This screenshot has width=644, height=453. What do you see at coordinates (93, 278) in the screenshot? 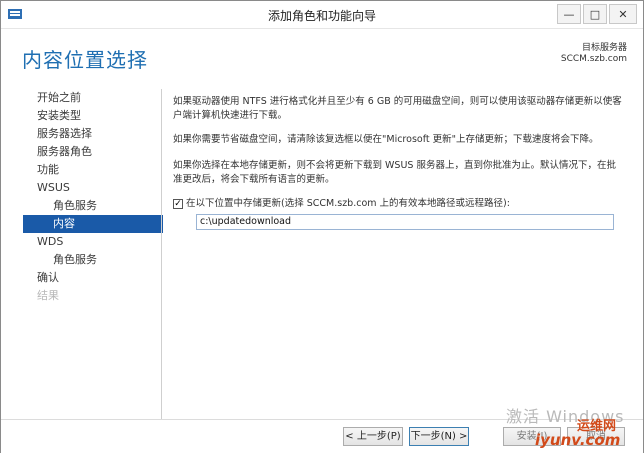
I see `nav-item-confirmation: 确认` at bounding box center [93, 278].